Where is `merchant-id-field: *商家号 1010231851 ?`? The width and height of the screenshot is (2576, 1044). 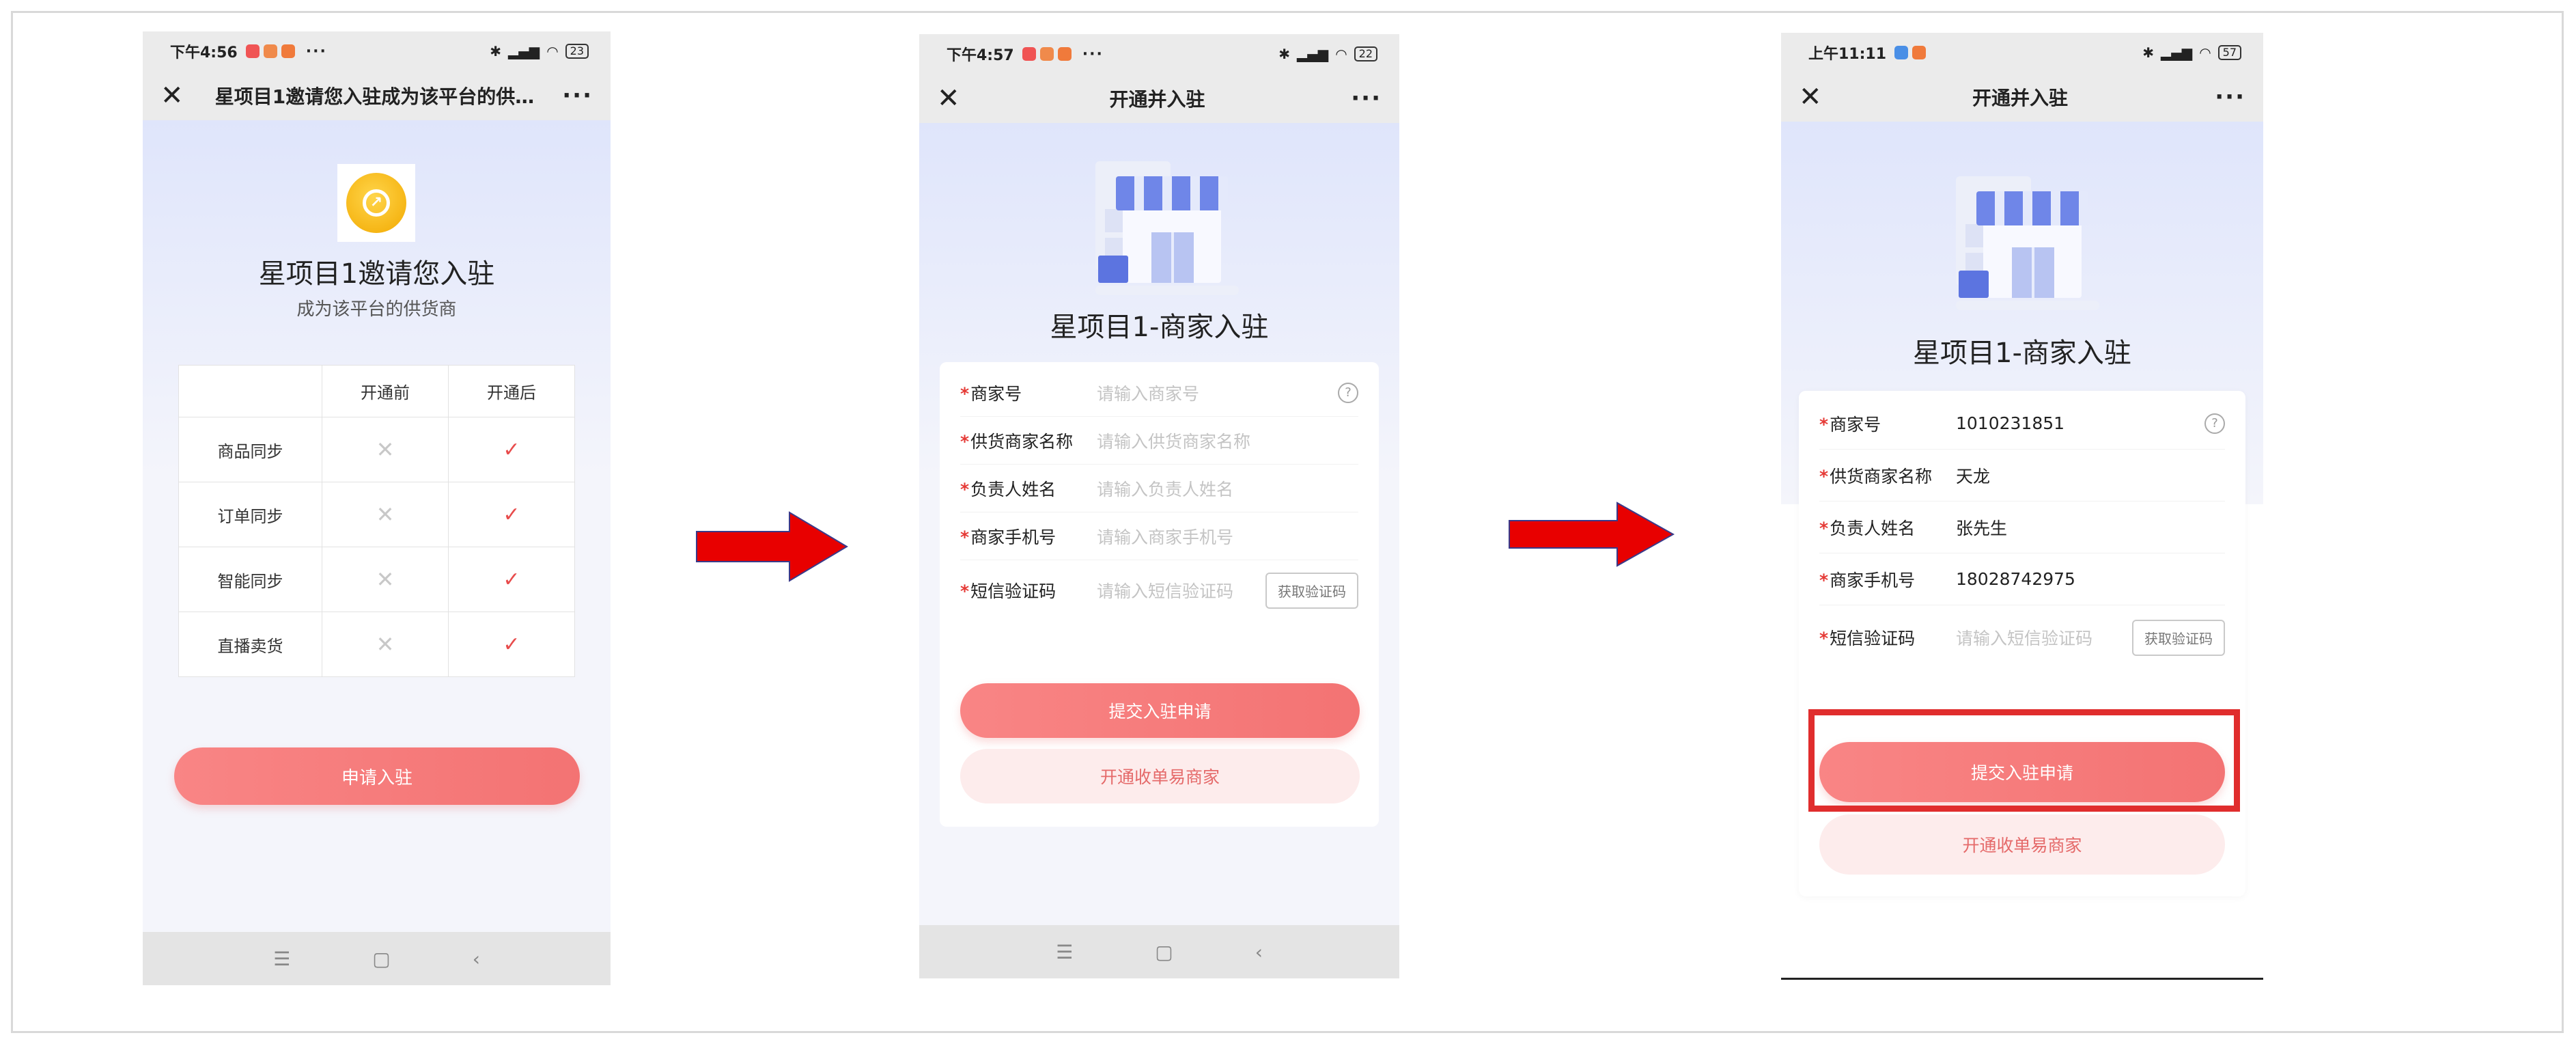
merchant-id-field: *商家号 1010231851 ? is located at coordinates (2022, 424).